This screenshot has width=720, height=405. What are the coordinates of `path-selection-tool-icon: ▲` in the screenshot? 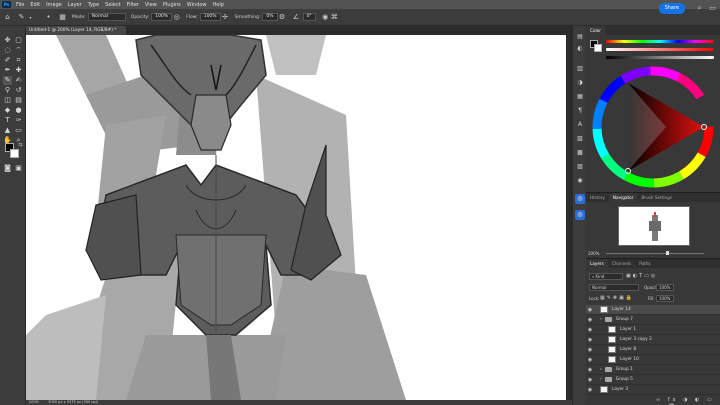 It's located at (7, 130).